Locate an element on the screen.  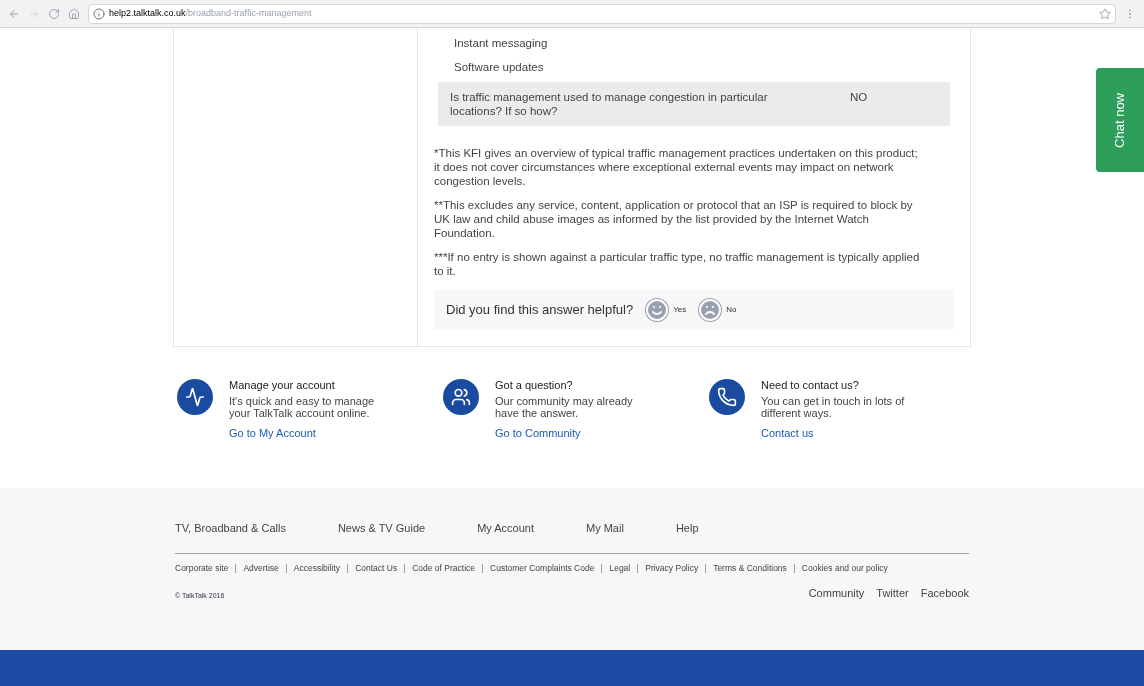
footer-link: Customer Complaints Code is located at coordinates (542, 568).